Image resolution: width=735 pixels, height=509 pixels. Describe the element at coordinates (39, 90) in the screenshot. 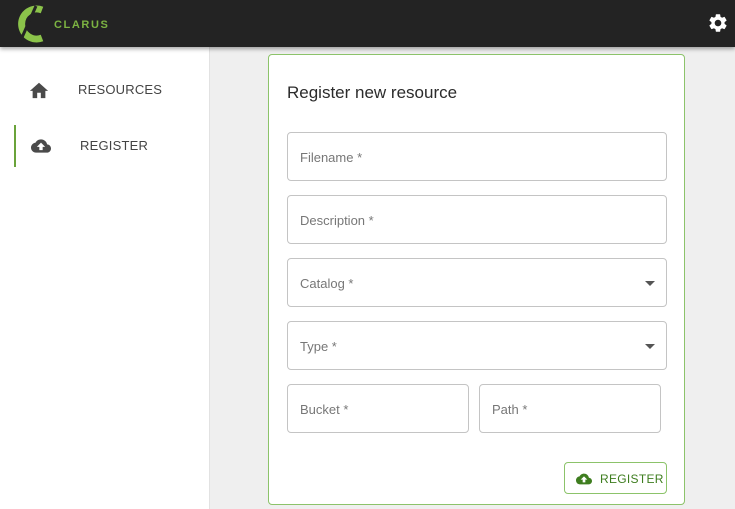

I see `home-icon` at that location.